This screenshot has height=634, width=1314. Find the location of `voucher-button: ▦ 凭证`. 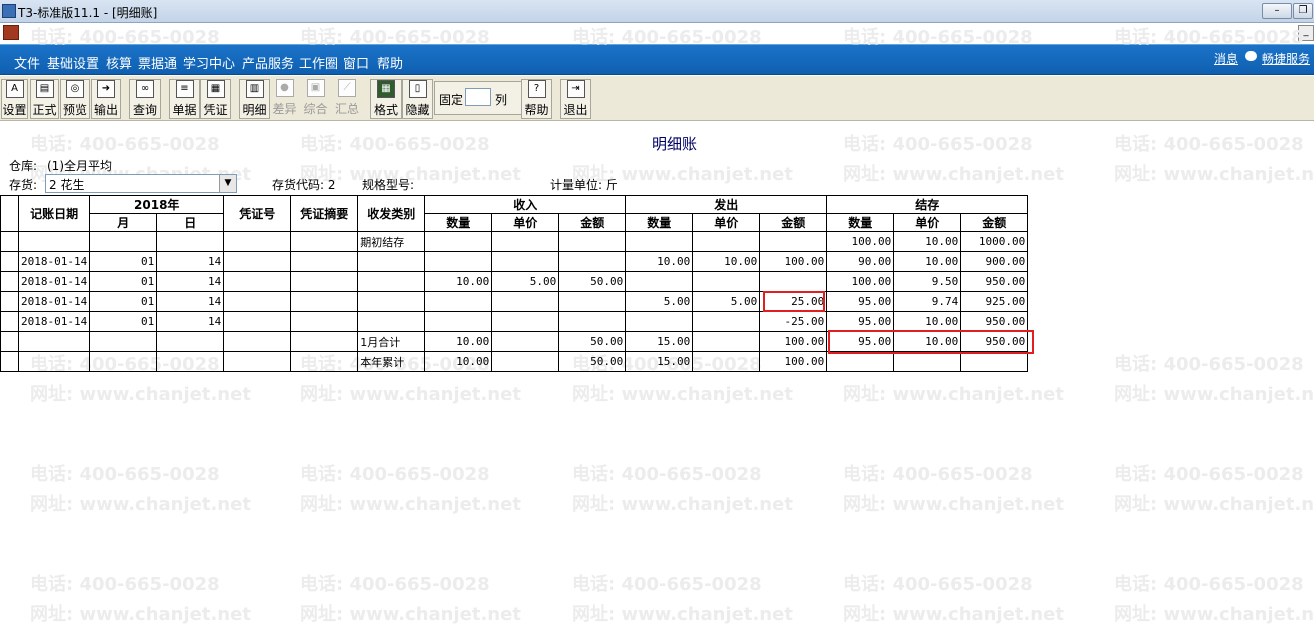

voucher-button: ▦ 凭证 is located at coordinates (215, 99).